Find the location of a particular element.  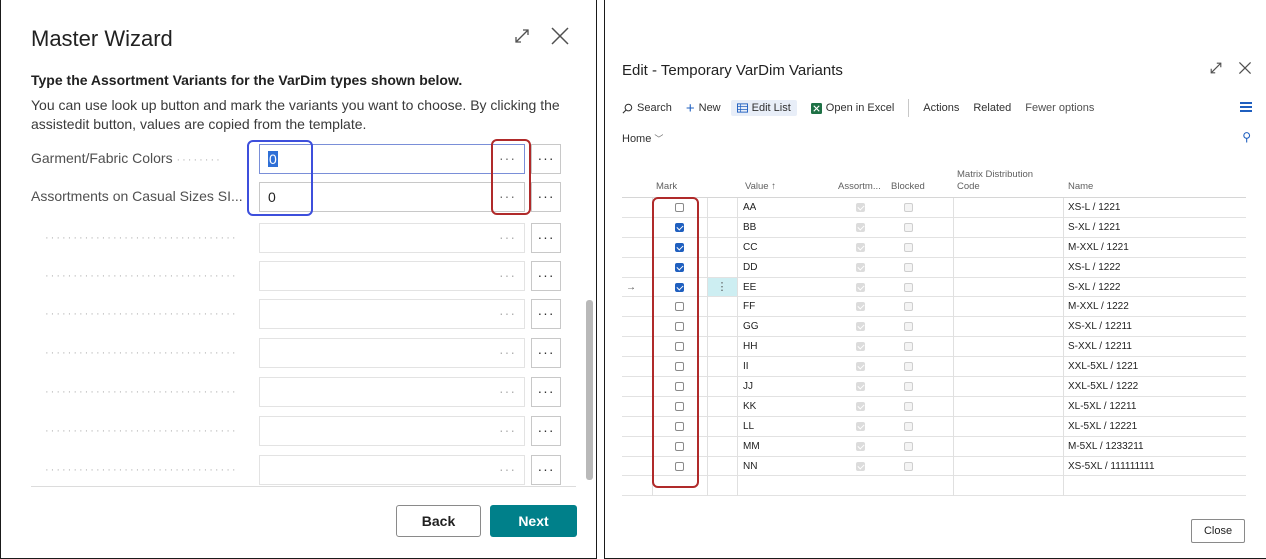

row-menu-icon: ⋮ is located at coordinates (722, 287).